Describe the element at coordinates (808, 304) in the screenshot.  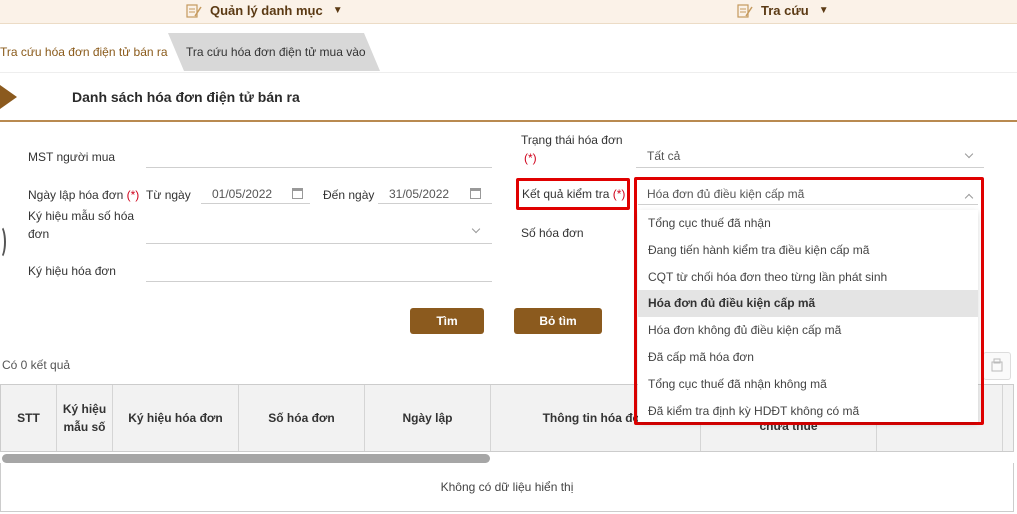
I see `dropdown-option-selected: Hóa đơn đủ điều kiện cấp mã` at that location.